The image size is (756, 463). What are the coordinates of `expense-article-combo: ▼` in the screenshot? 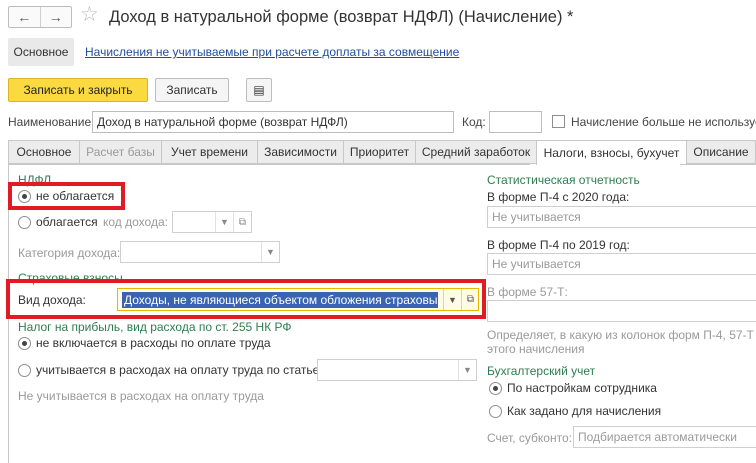 It's located at (397, 370).